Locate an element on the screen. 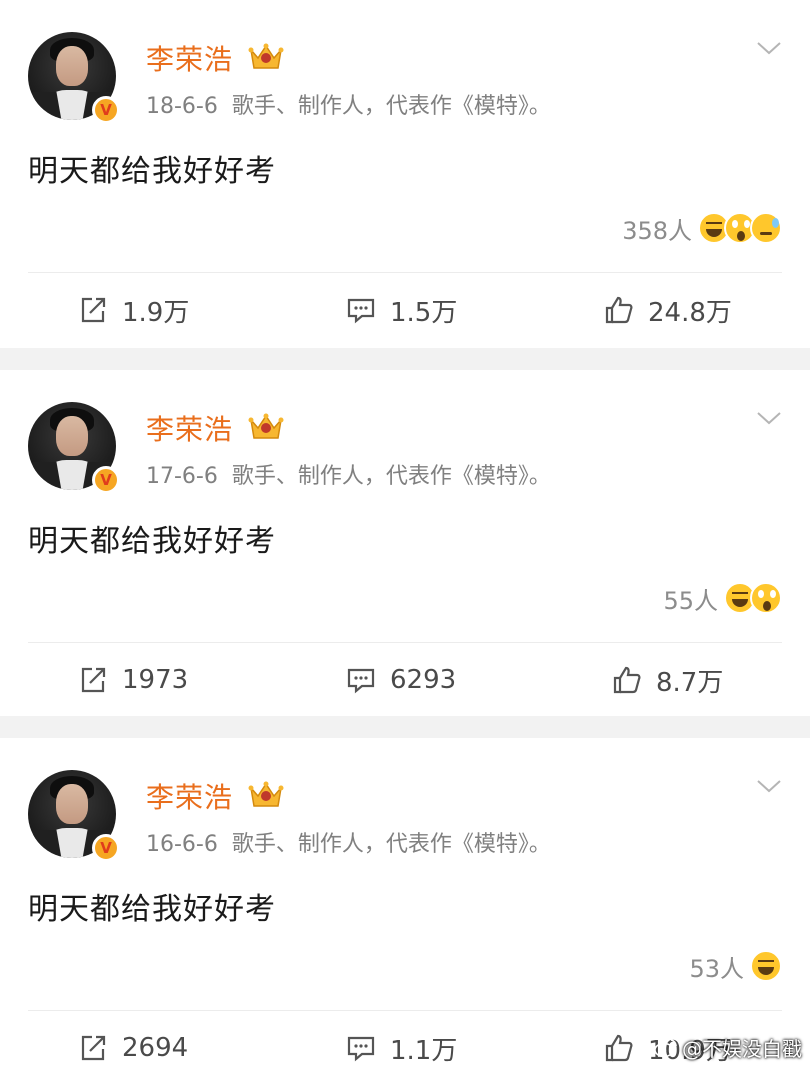 The width and height of the screenshot is (810, 1080). action-bar: 1.9万 1.5万 24.8万 is located at coordinates (405, 310).